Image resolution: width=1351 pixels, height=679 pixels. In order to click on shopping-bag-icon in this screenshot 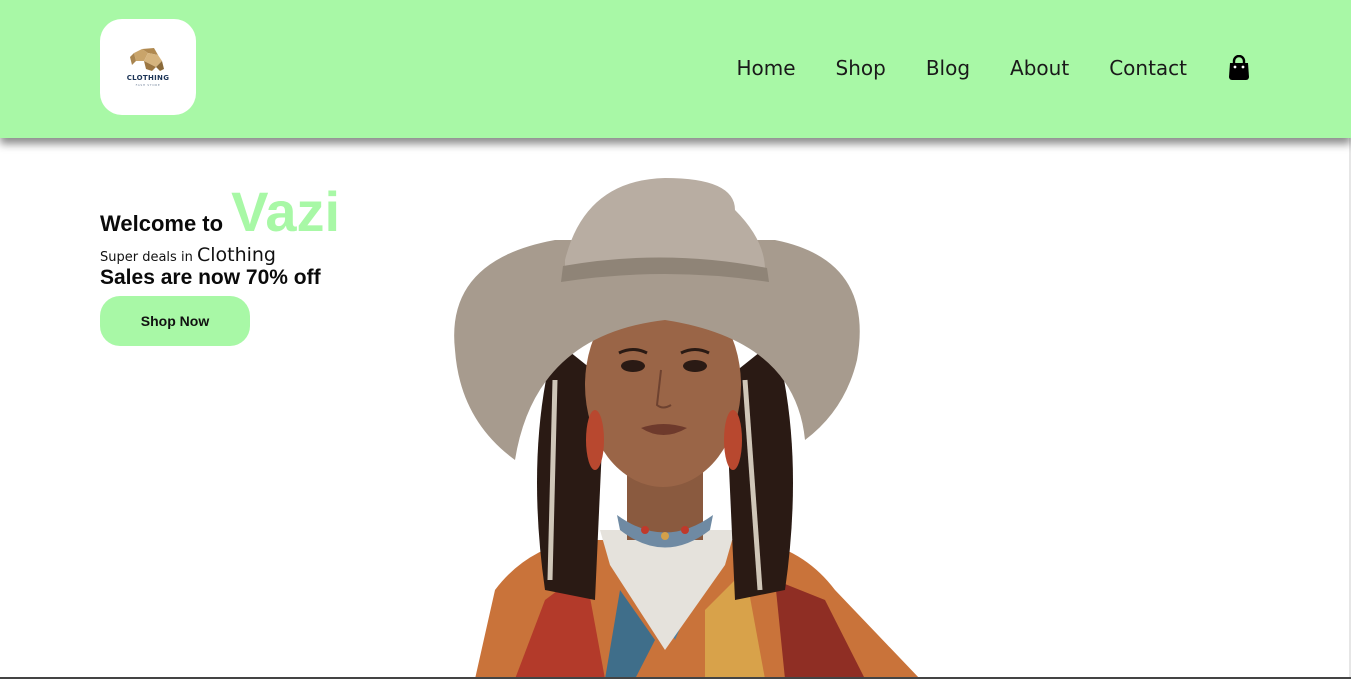, I will do `click(1239, 68)`.